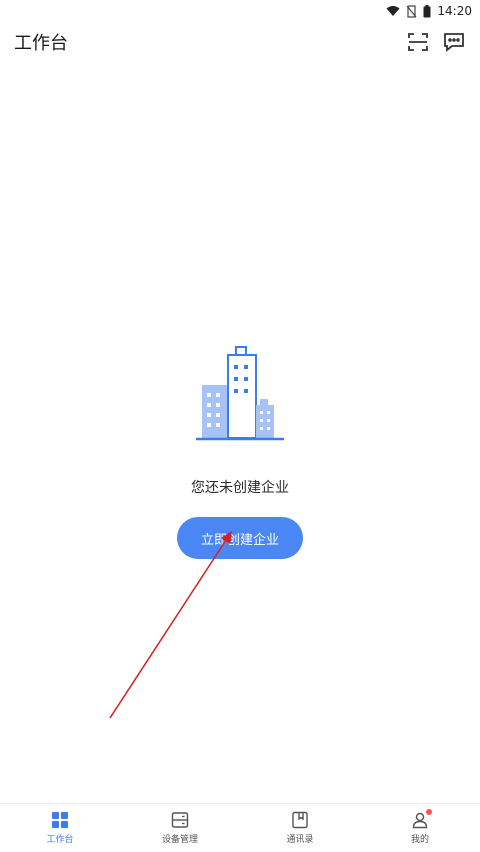  What do you see at coordinates (240, 488) in the screenshot?
I see `empty-message: 您还未创建企业` at bounding box center [240, 488].